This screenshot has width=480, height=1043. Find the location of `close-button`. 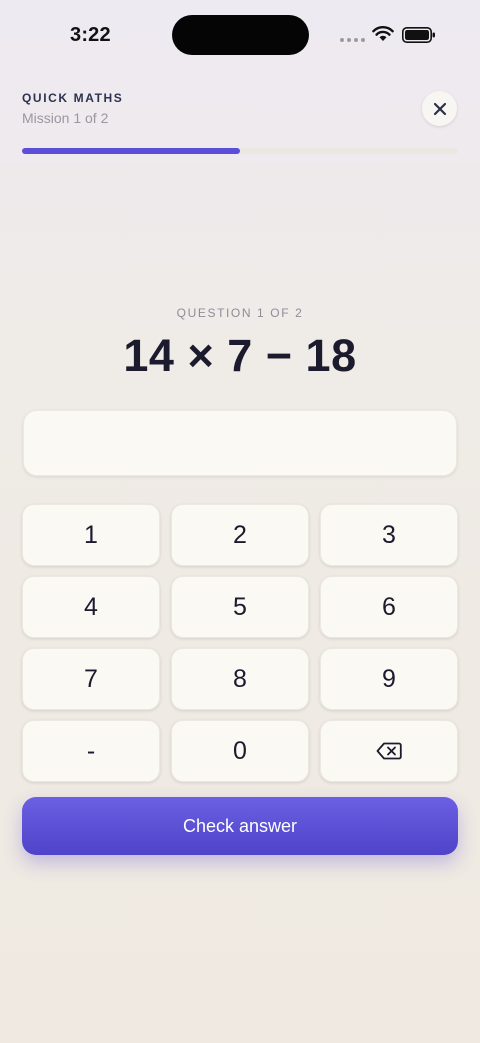

close-button is located at coordinates (439, 108).